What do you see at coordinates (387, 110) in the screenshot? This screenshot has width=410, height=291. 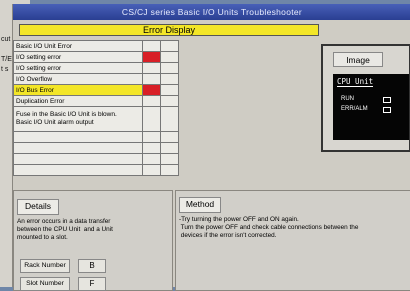 I see `err-alm-led-icon` at bounding box center [387, 110].